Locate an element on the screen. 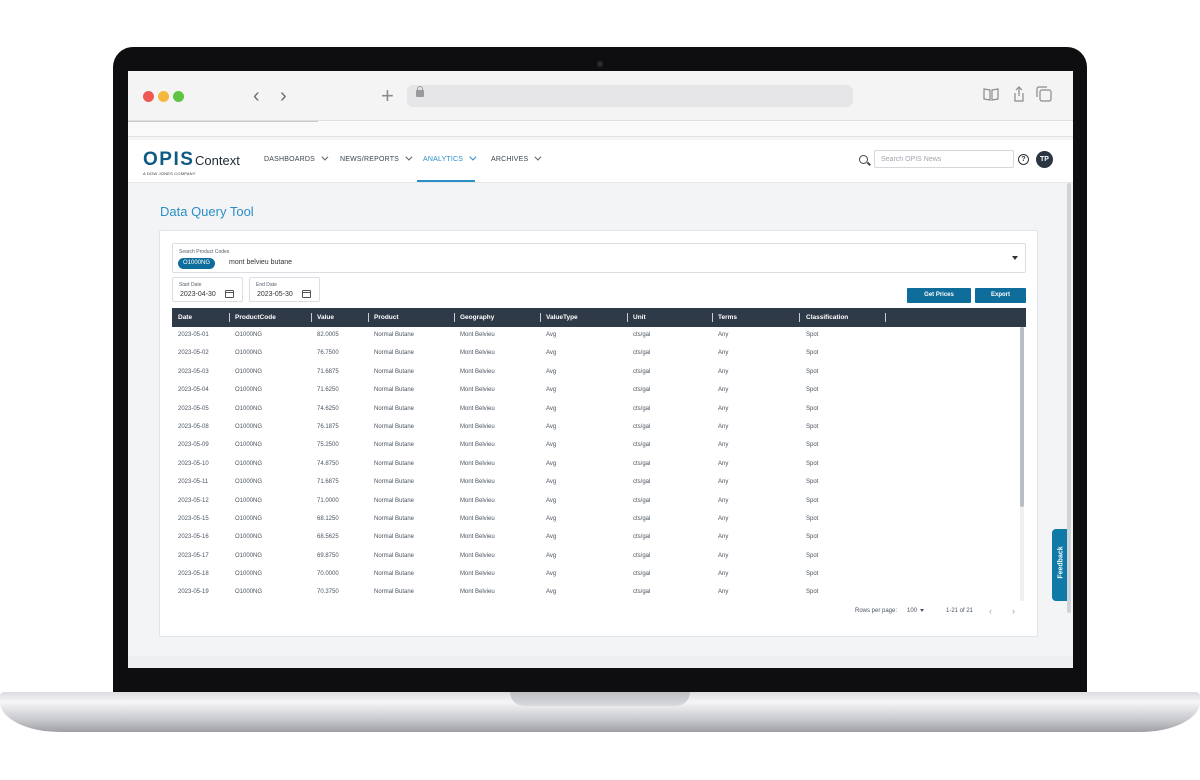  news-search-input is located at coordinates (944, 159).